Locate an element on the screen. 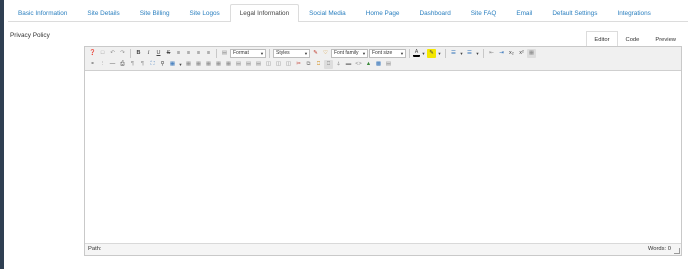  path-label: Path: is located at coordinates (95, 249).